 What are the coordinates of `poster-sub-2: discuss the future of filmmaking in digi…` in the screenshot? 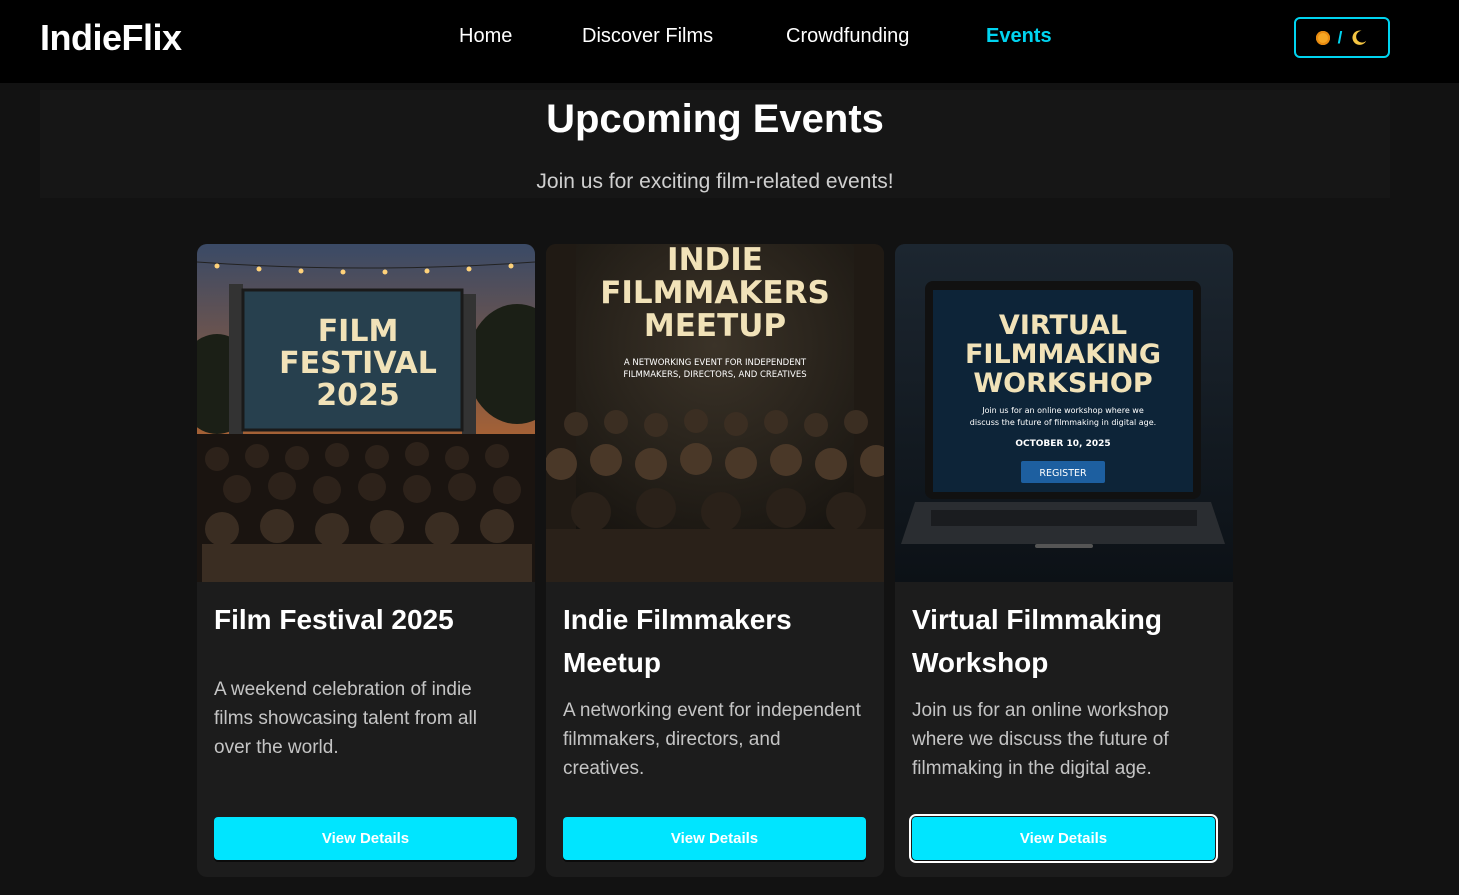 It's located at (1063, 422).